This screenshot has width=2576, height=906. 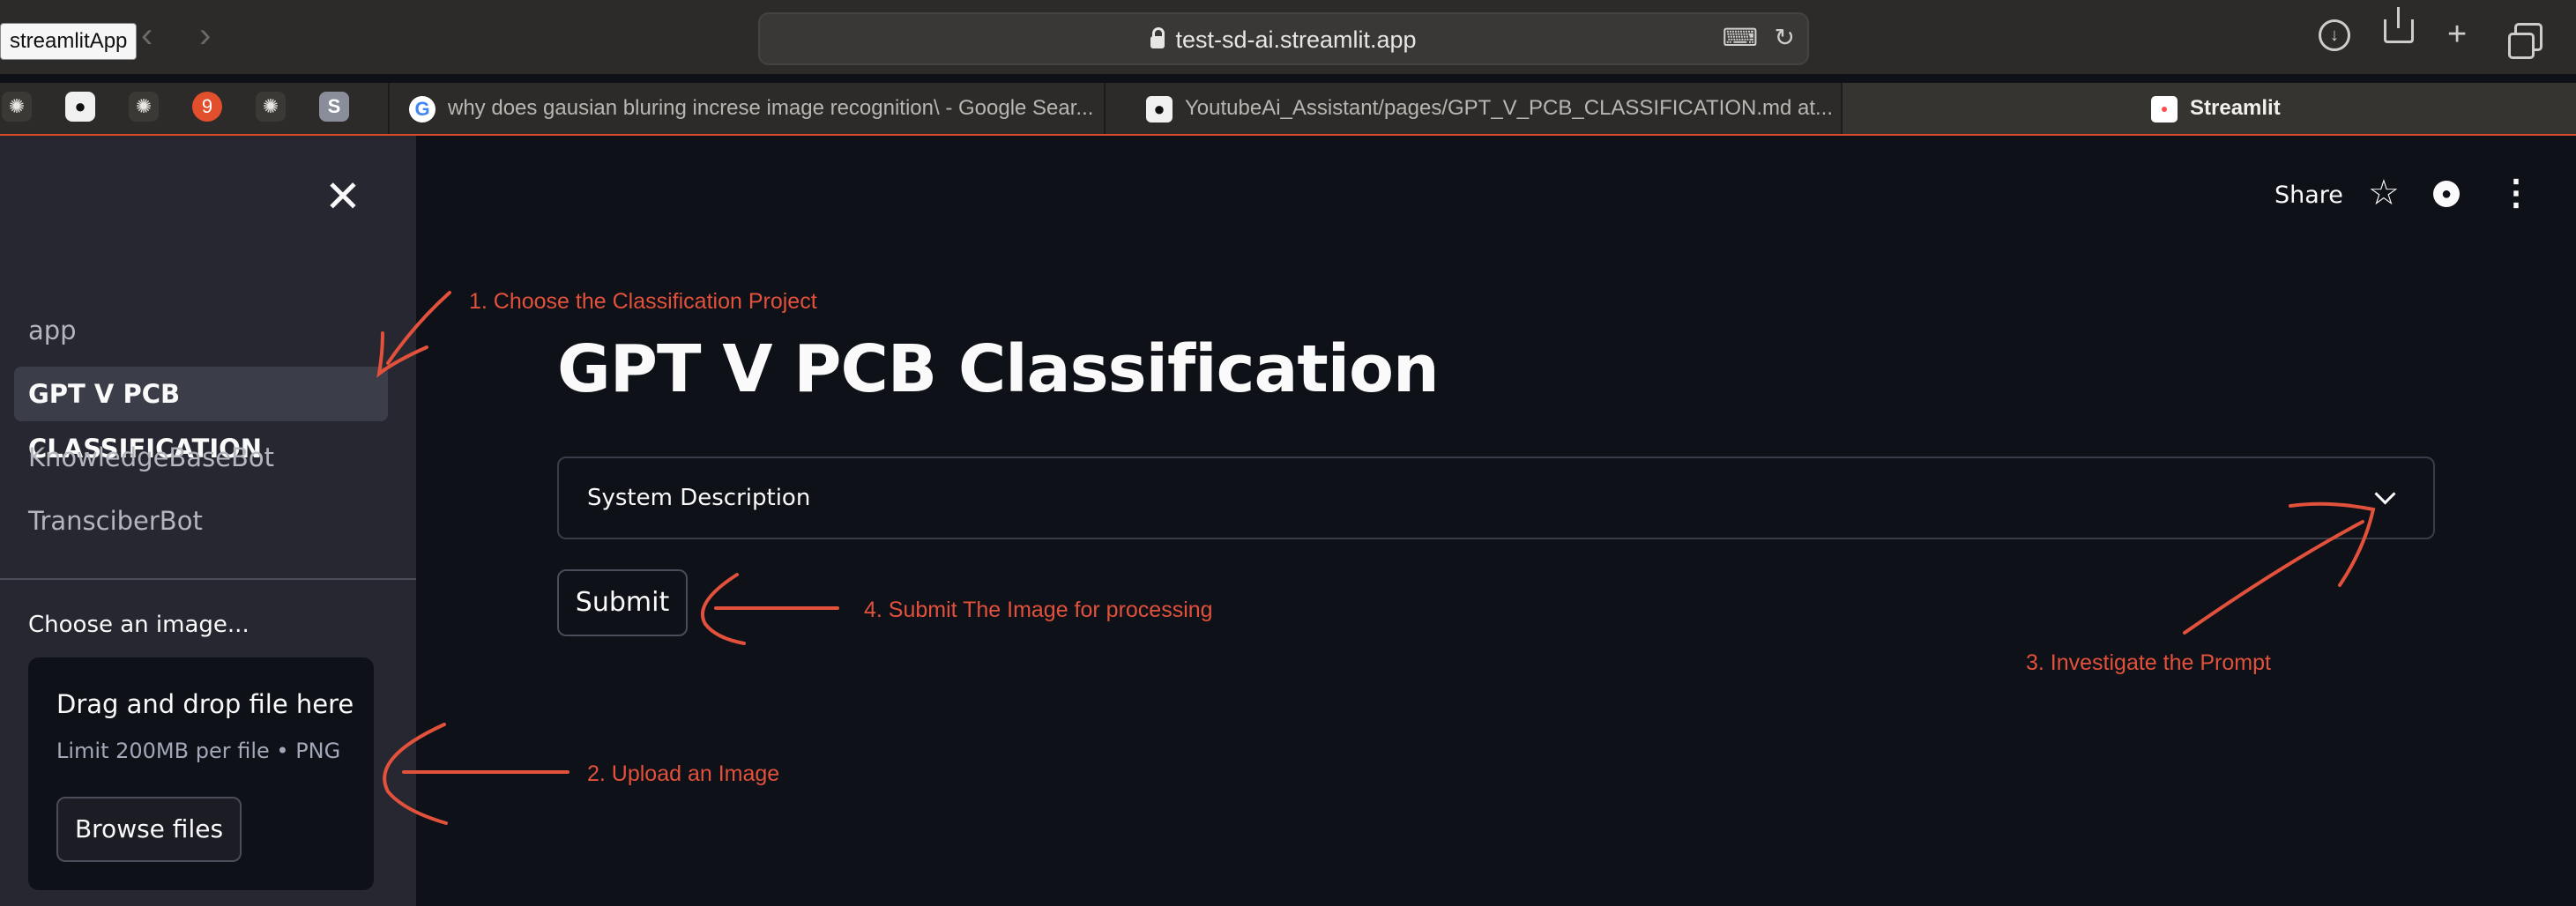 I want to click on chevron-down-icon, so click(x=2385, y=494).